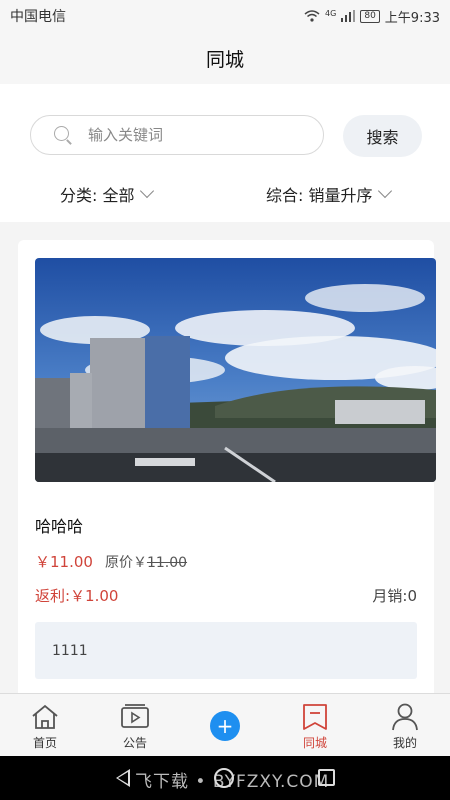 The image size is (450, 800). I want to click on sort-filter: 综合: 销量升序, so click(329, 194).